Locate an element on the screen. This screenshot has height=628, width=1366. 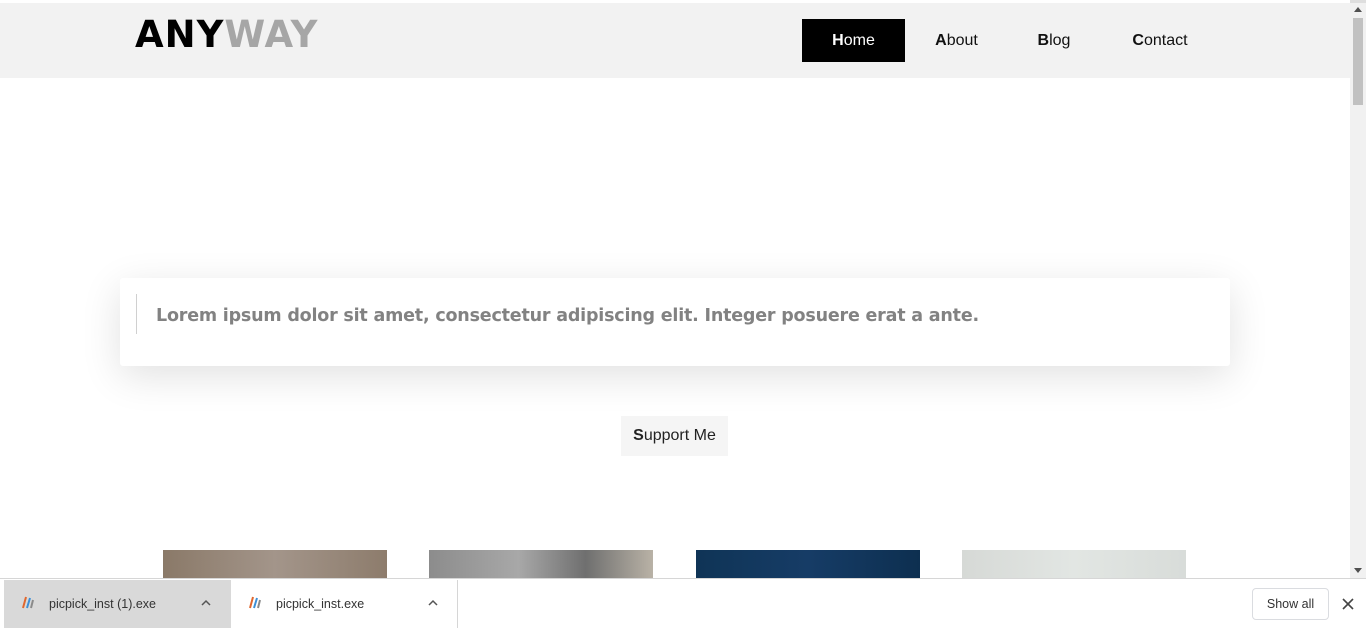
support-label: upport Me is located at coordinates (679, 435).